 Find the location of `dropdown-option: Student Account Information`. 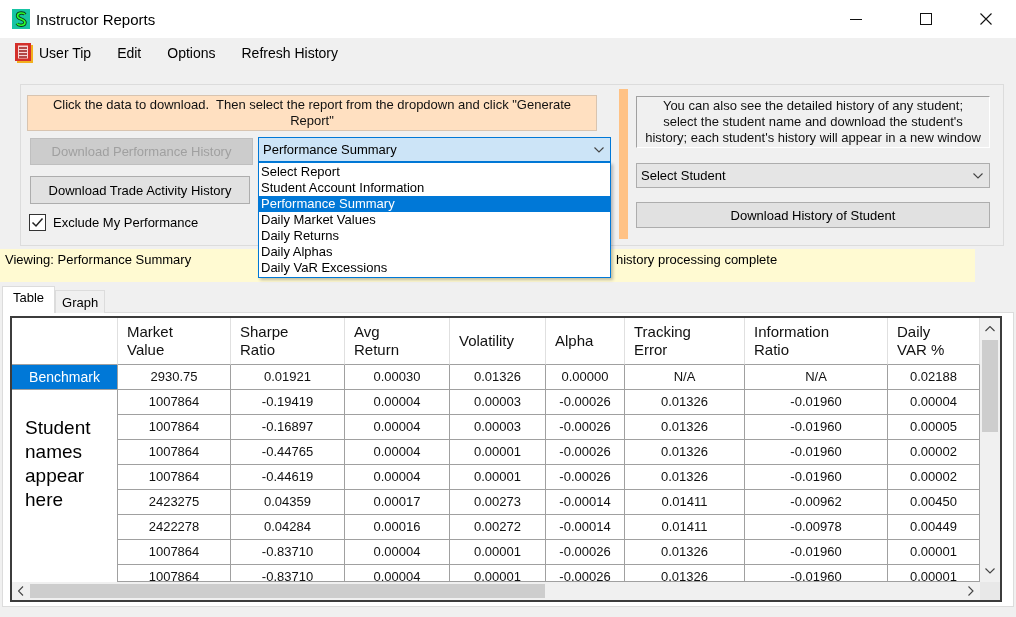

dropdown-option: Student Account Information is located at coordinates (434, 188).